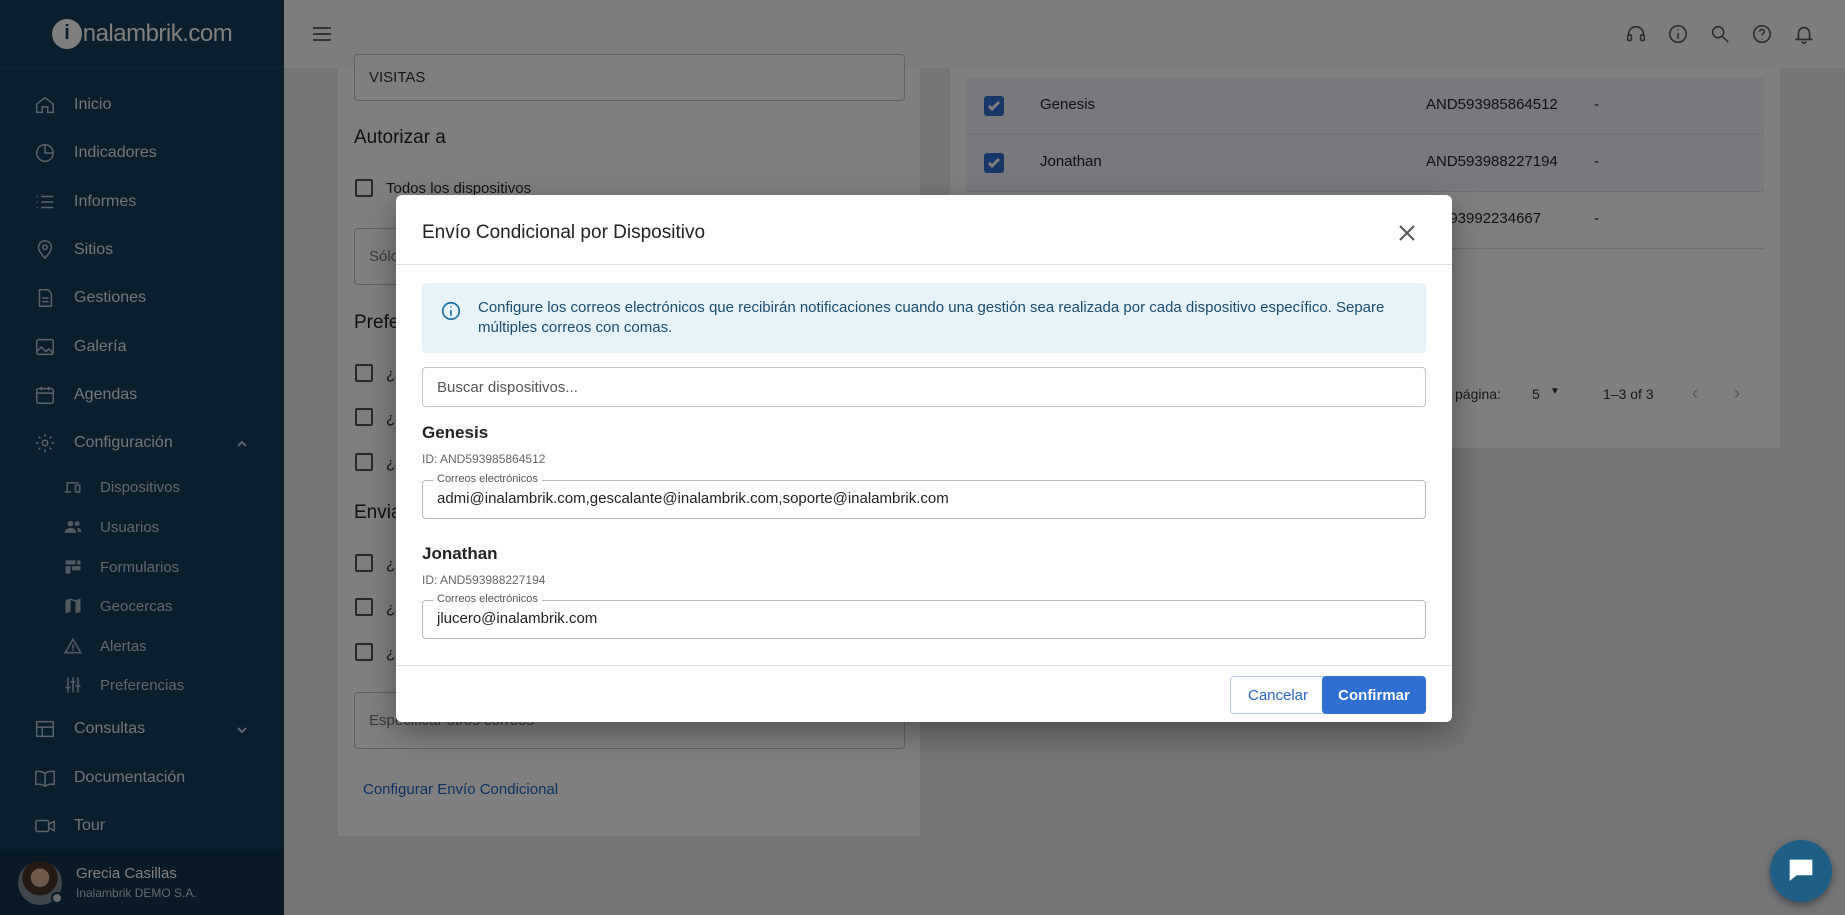 This screenshot has width=1845, height=915. What do you see at coordinates (1278, 695) in the screenshot?
I see `cancel-button: Cancelar` at bounding box center [1278, 695].